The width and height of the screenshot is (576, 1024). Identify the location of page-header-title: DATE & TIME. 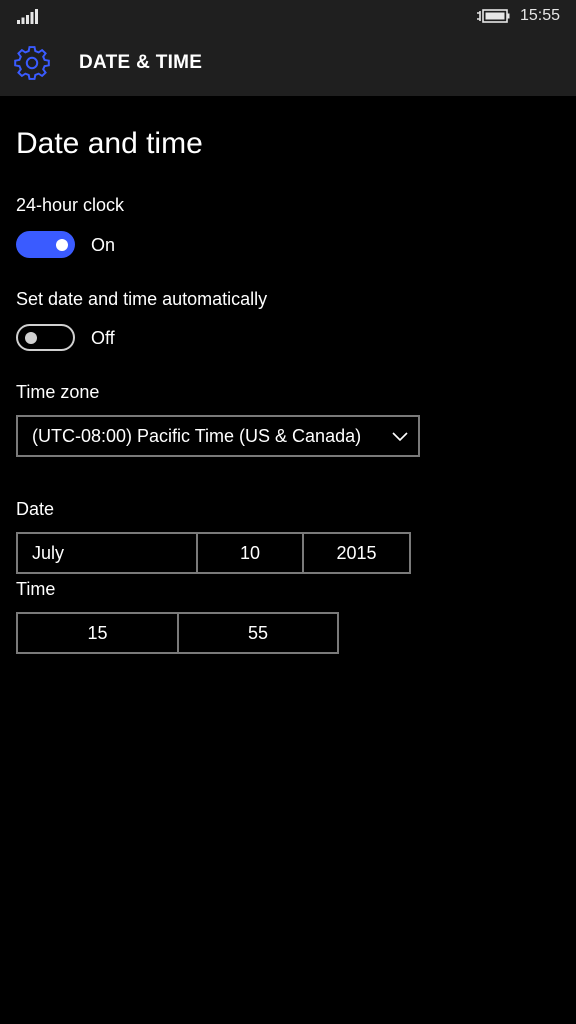
(141, 62).